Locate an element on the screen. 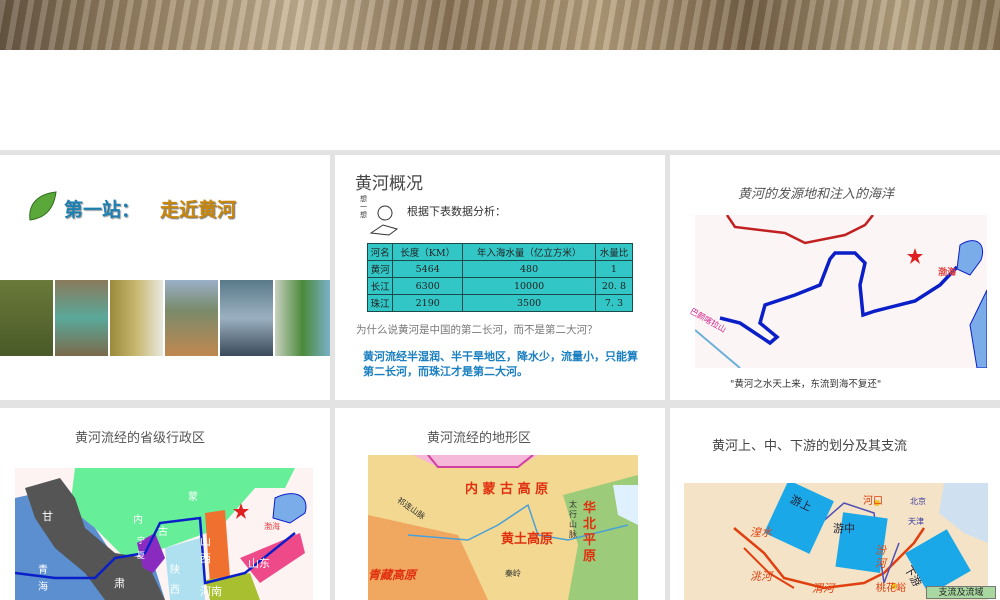 The width and height of the screenshot is (1000, 600). prompt-text: 根据下表数据分析： is located at coordinates (456, 211).